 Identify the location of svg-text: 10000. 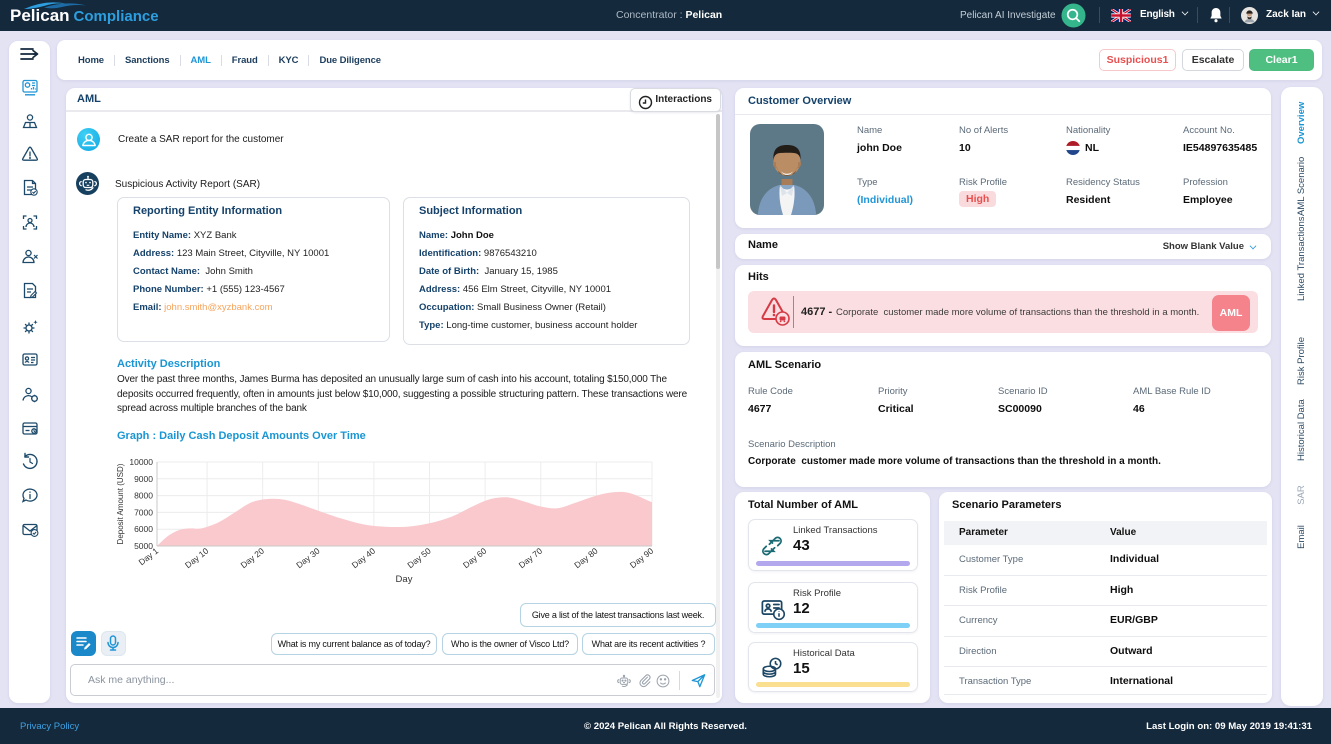
(141, 462).